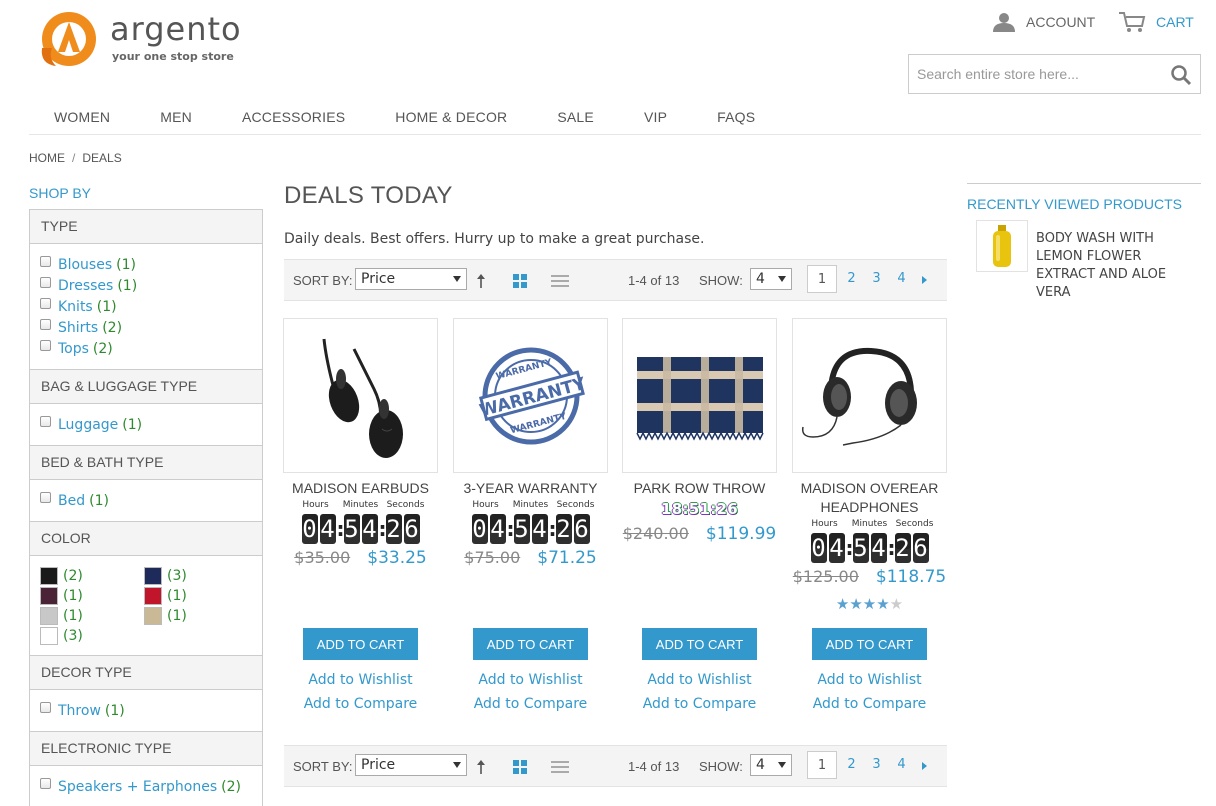 Image resolution: width=1216 pixels, height=806 pixels. Describe the element at coordinates (451, 119) in the screenshot. I see `nav-item-home-decor: HOME & DECOR` at that location.